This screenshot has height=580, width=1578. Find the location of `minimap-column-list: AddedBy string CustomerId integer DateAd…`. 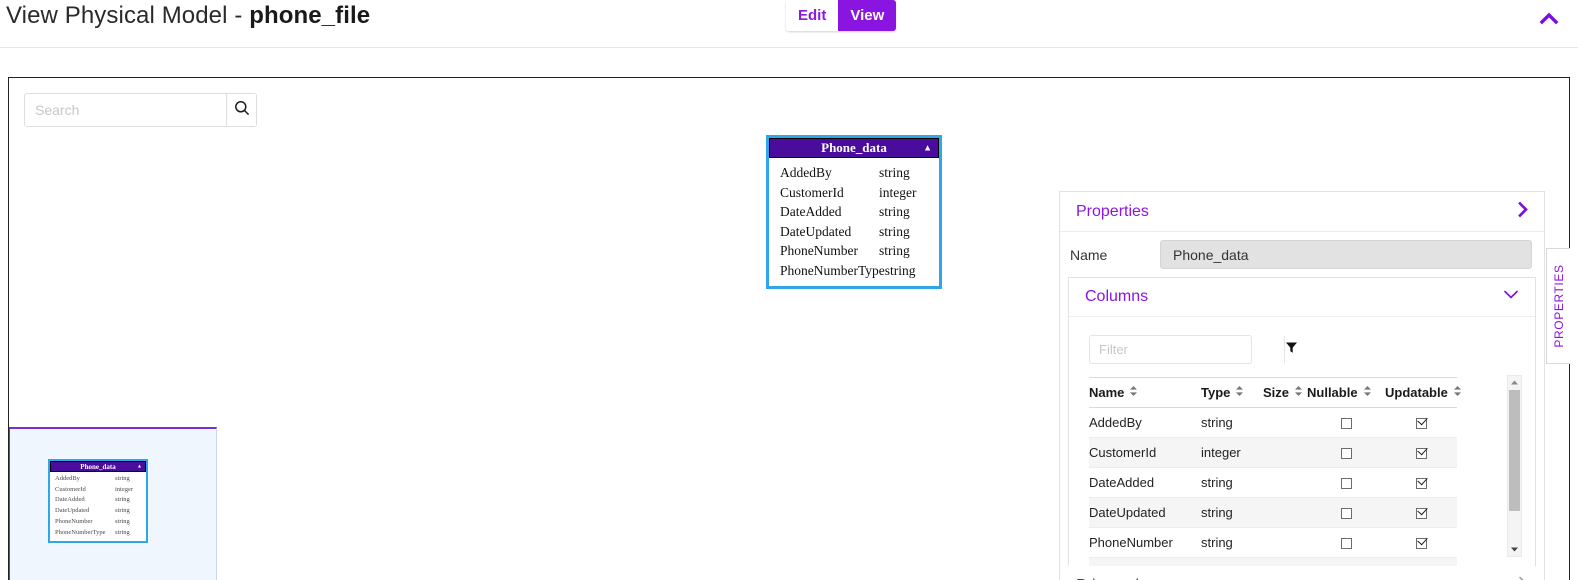

minimap-column-list: AddedBy string CustomerId integer DateAd… is located at coordinates (98, 506).